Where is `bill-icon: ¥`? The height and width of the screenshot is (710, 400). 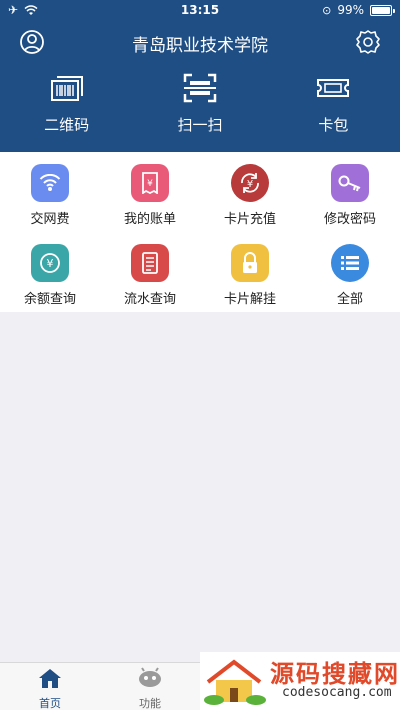
bill-icon: ¥ is located at coordinates (150, 183).